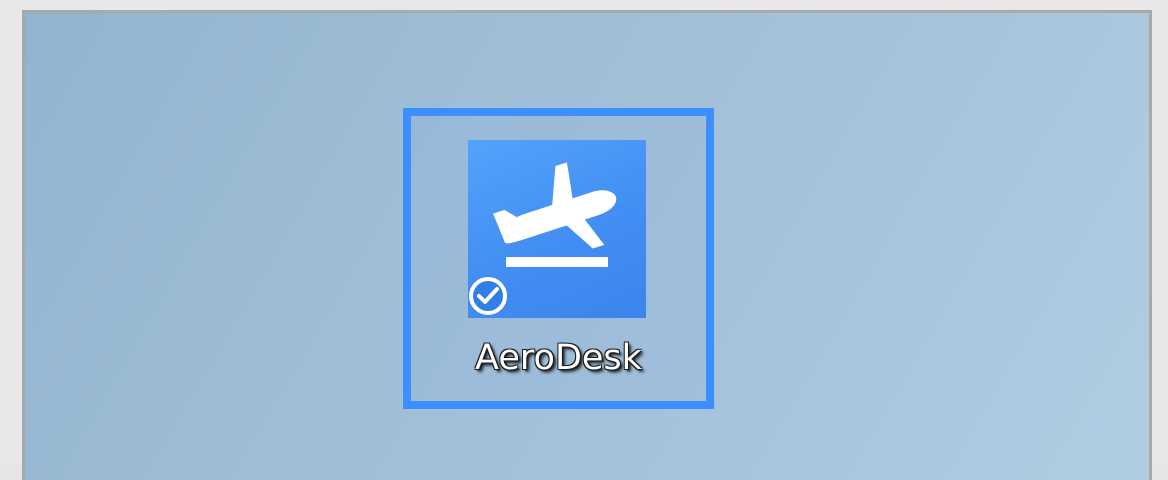 The width and height of the screenshot is (1168, 480). What do you see at coordinates (557, 229) in the screenshot?
I see `aerodesk-app-icon` at bounding box center [557, 229].